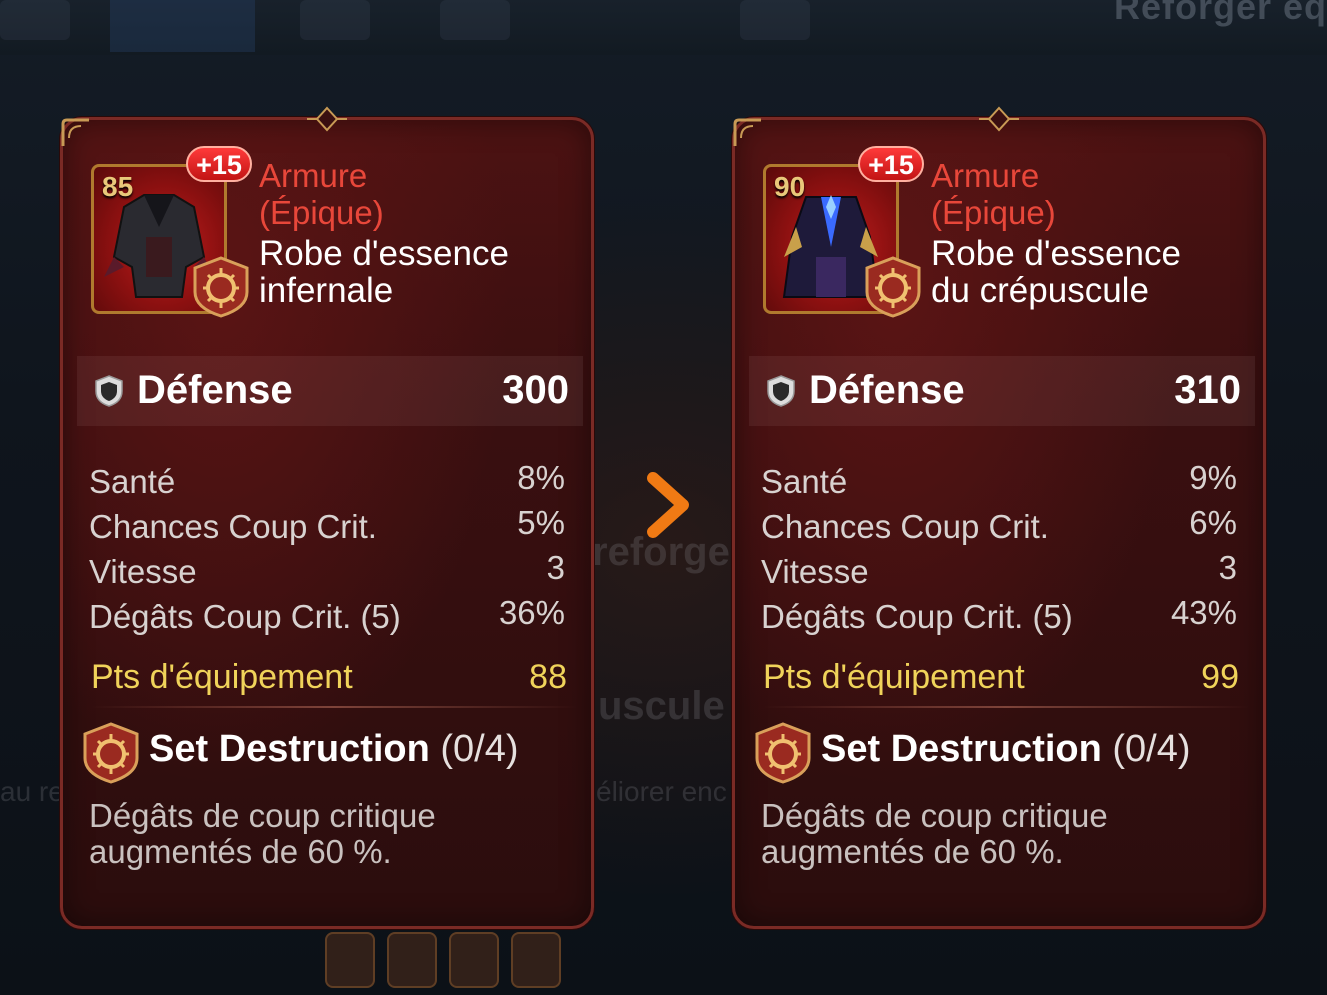  Describe the element at coordinates (443, 960) in the screenshot. I see `bottom-icon-row` at that location.